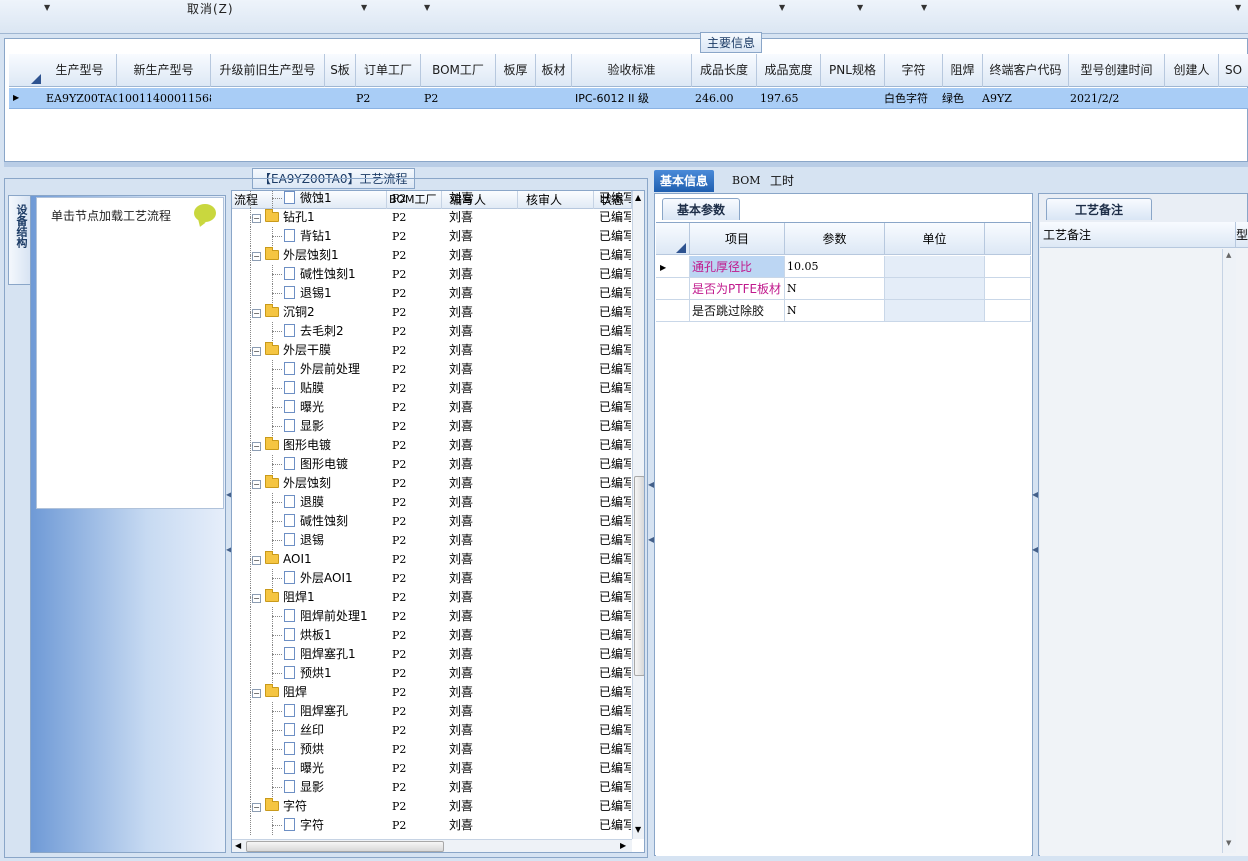 This screenshot has height=861, width=1248. What do you see at coordinates (319, 217) in the screenshot?
I see `tree-node-name-cell: − 钻孔1` at bounding box center [319, 217].